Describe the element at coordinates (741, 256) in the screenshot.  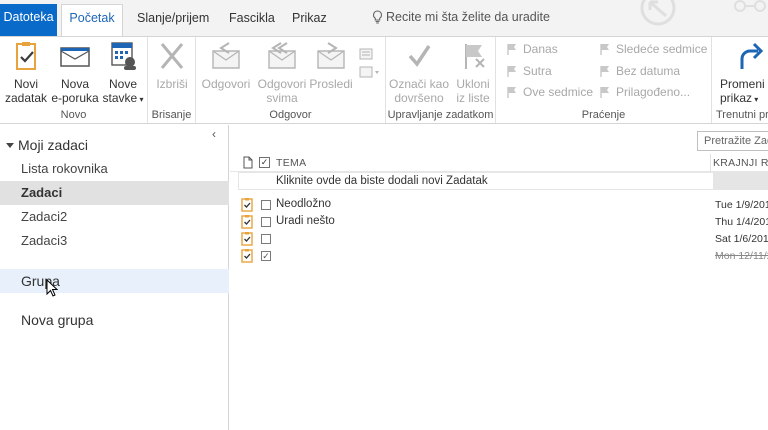
I see `task-due-date: Mon 12/11/2017` at that location.